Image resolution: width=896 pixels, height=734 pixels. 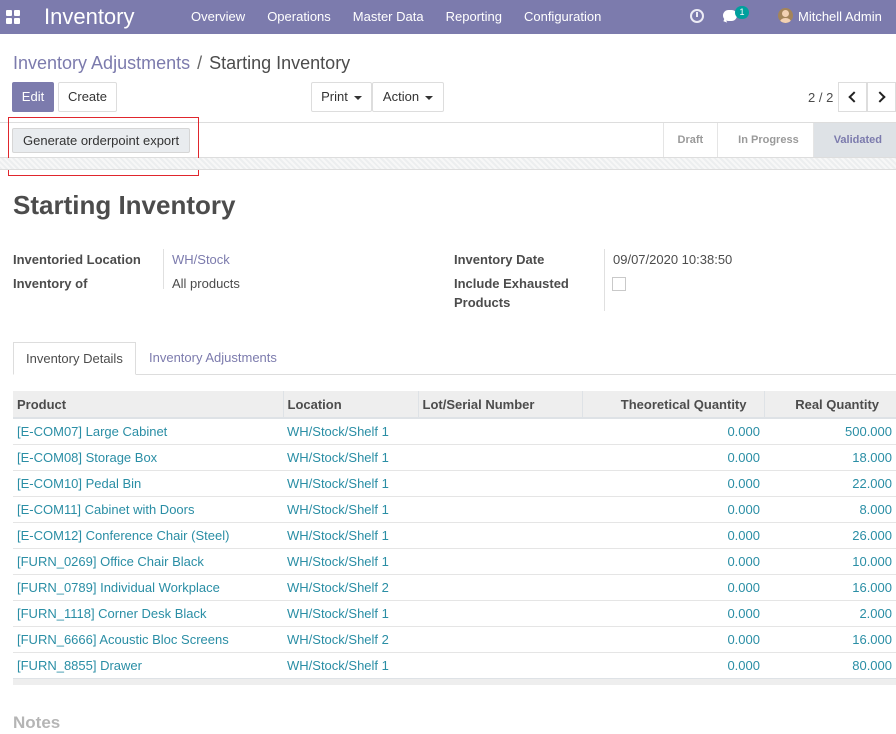 I want to click on user-avatar, so click(x=785, y=15).